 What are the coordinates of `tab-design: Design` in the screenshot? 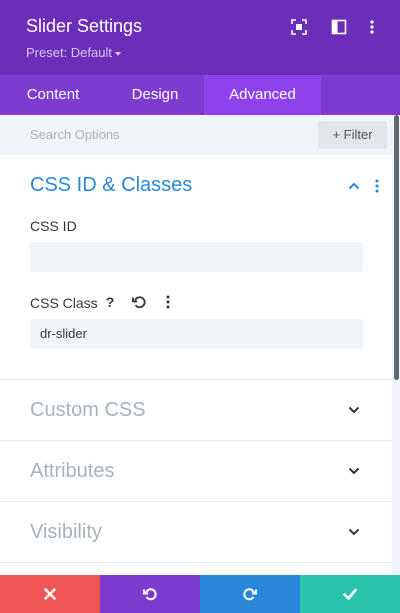 It's located at (155, 95).